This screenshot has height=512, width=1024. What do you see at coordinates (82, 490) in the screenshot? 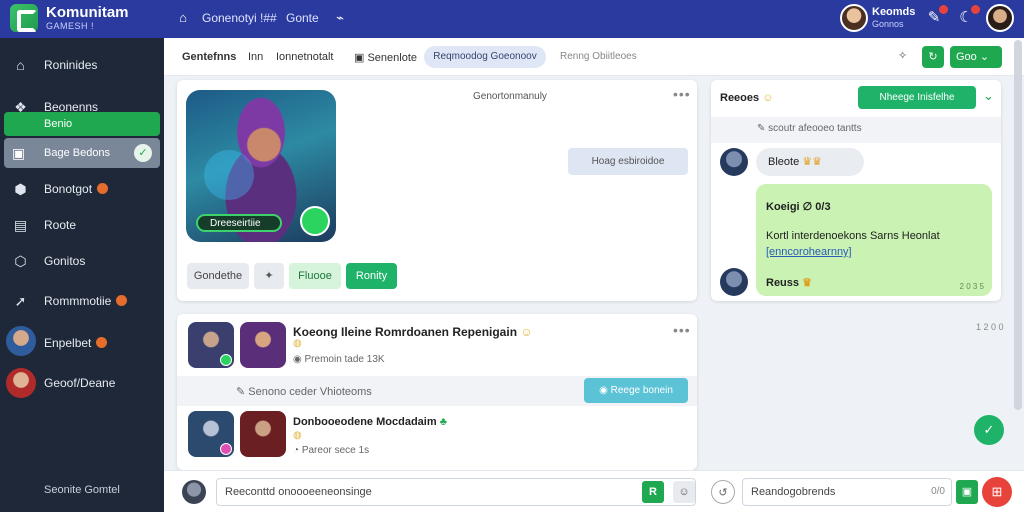
I see `sidebar-footer: Seonite Gomtel` at bounding box center [82, 490].